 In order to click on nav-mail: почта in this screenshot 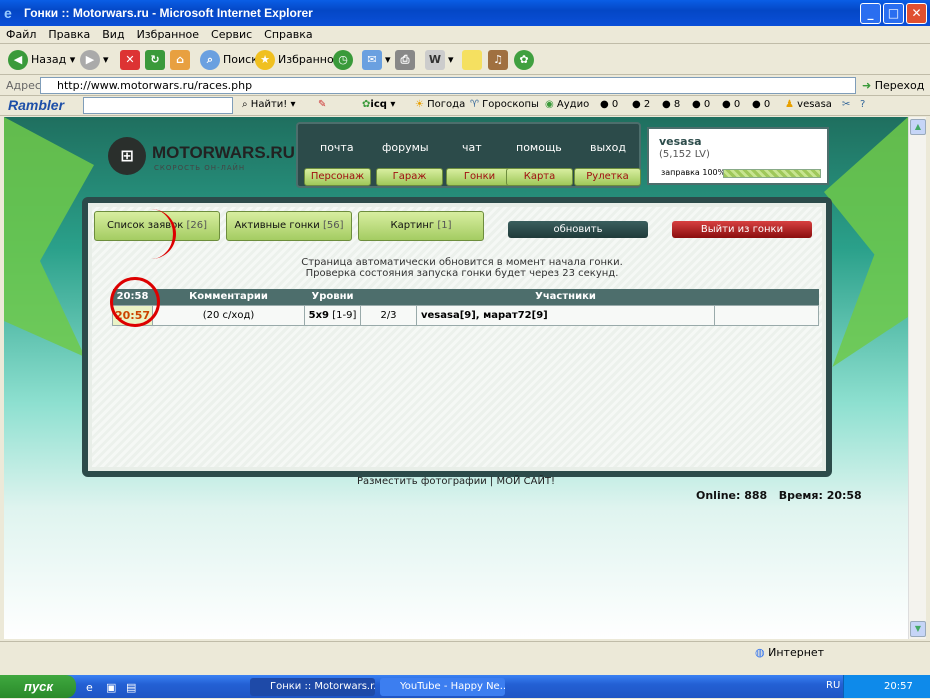, I will do `click(337, 147)`.